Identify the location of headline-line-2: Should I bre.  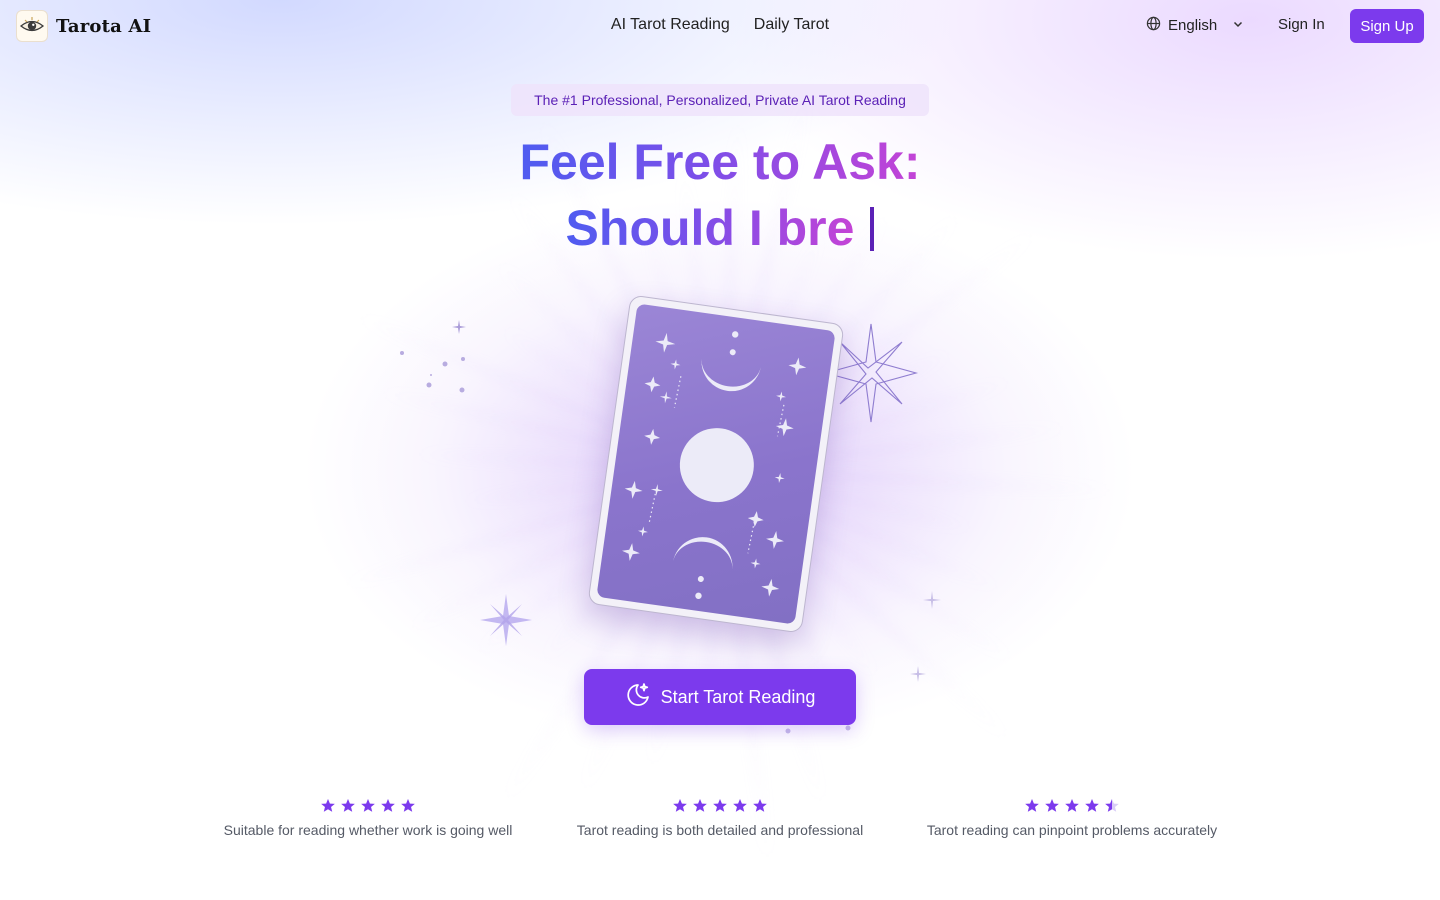
(720, 228).